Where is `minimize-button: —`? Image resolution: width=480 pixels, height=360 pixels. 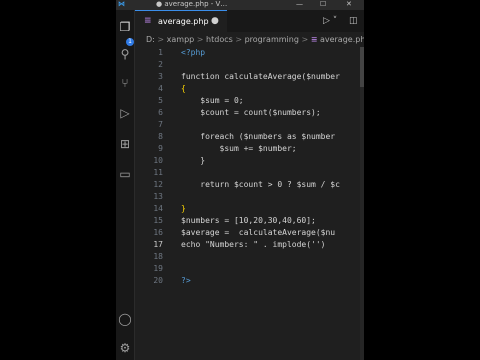
minimize-button: — is located at coordinates (299, 4).